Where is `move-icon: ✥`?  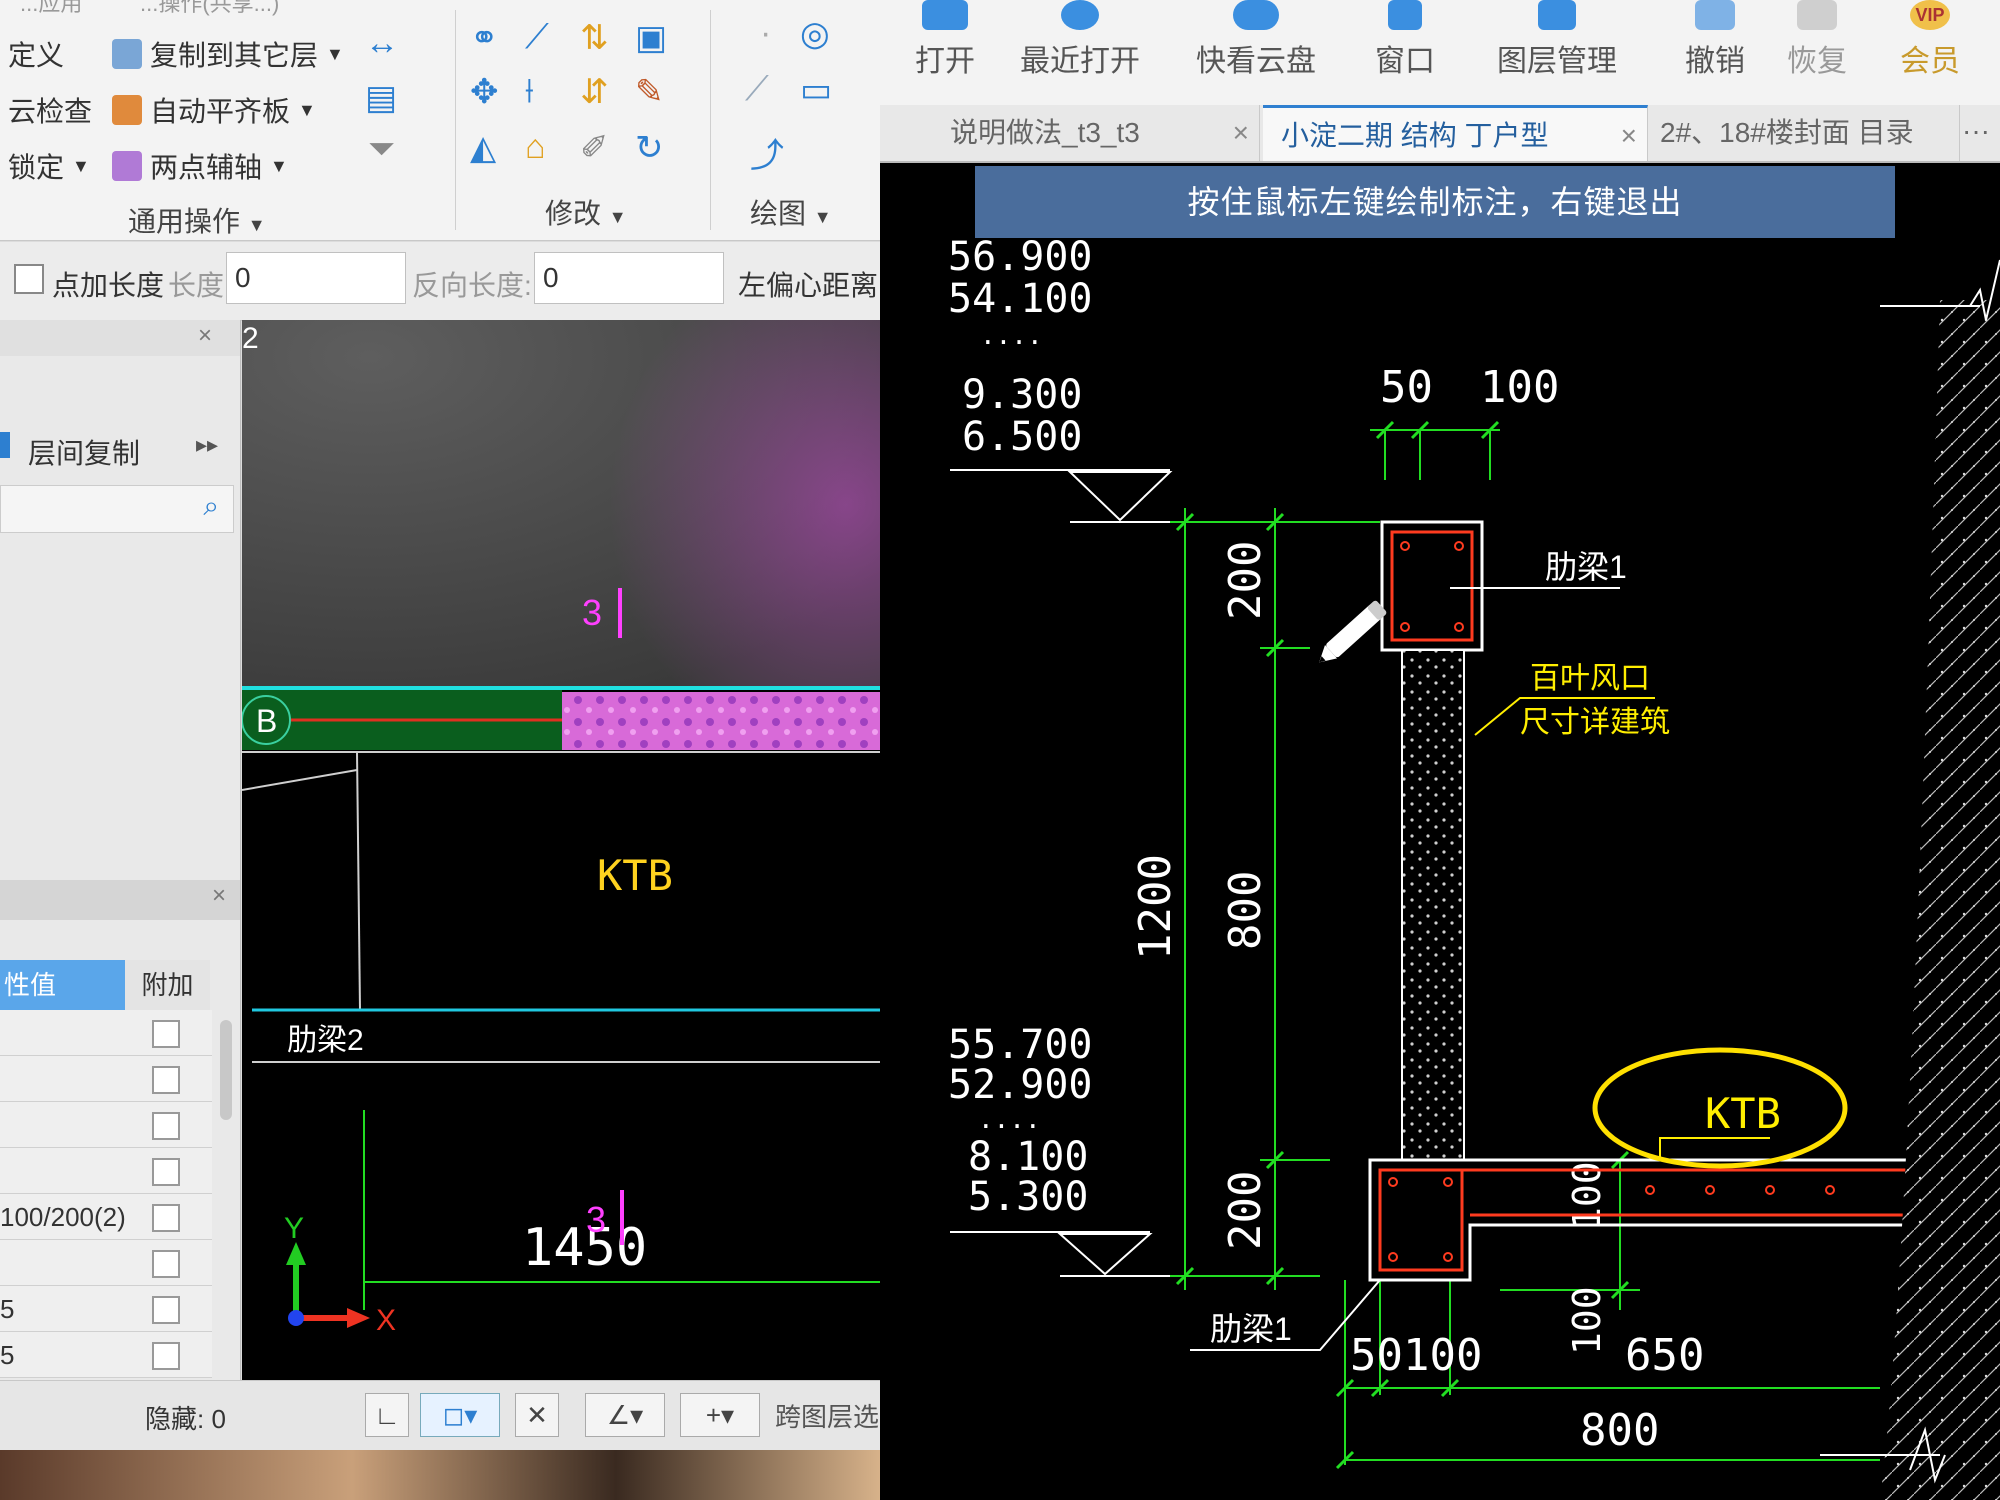 move-icon: ✥ is located at coordinates (484, 92).